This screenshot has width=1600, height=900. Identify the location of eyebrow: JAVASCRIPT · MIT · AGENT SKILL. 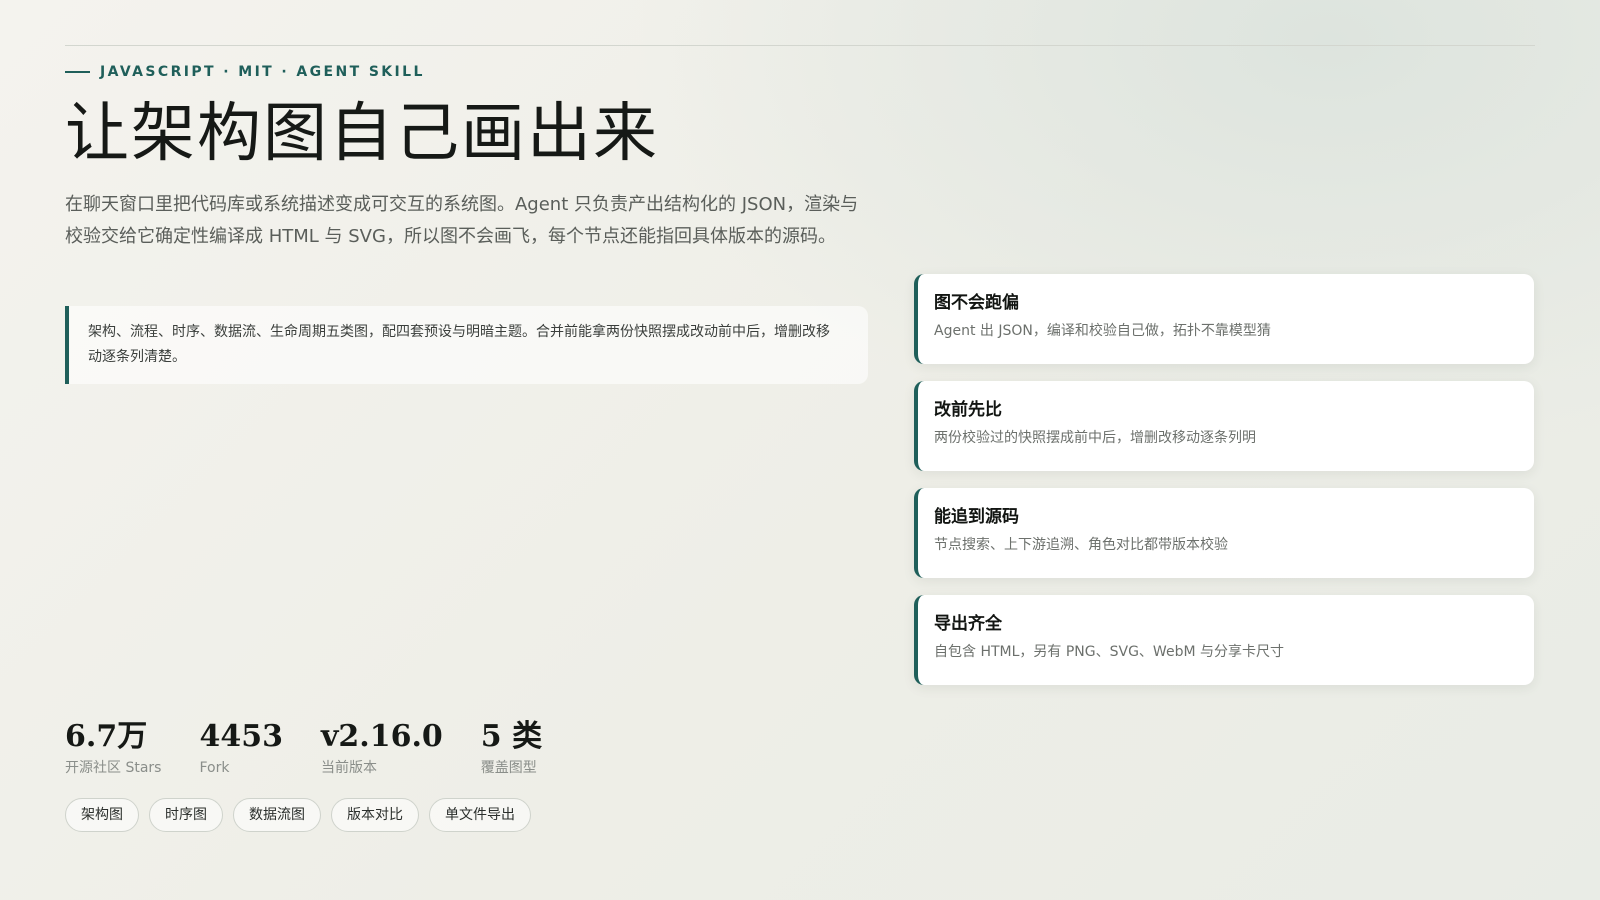
(245, 72).